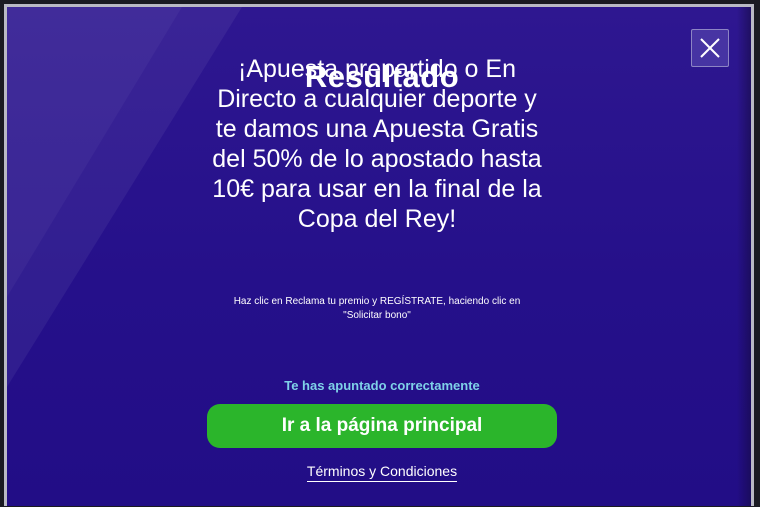 The height and width of the screenshot is (507, 760). Describe the element at coordinates (382, 426) in the screenshot. I see `go-to-homepage-button: Ir a la página principal` at that location.